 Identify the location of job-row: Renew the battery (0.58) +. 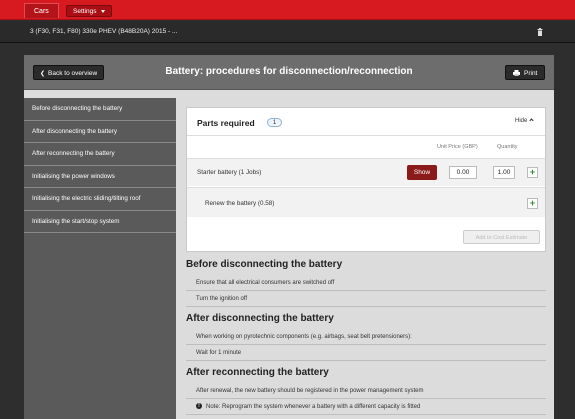
(366, 202).